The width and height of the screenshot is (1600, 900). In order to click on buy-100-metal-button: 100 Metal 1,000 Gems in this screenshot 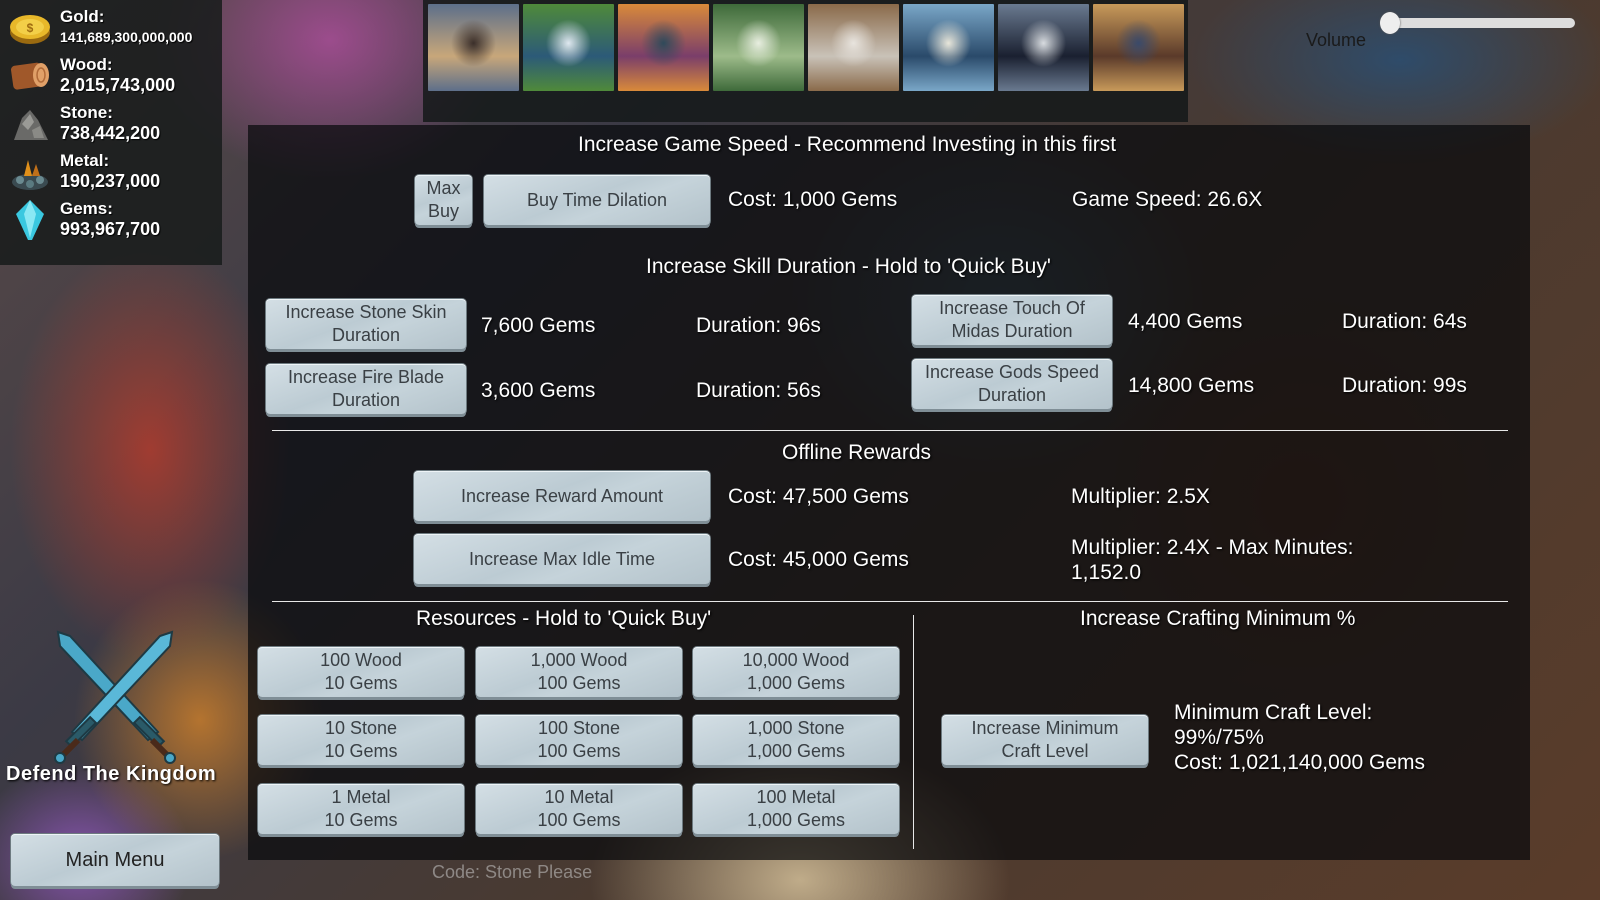, I will do `click(796, 809)`.